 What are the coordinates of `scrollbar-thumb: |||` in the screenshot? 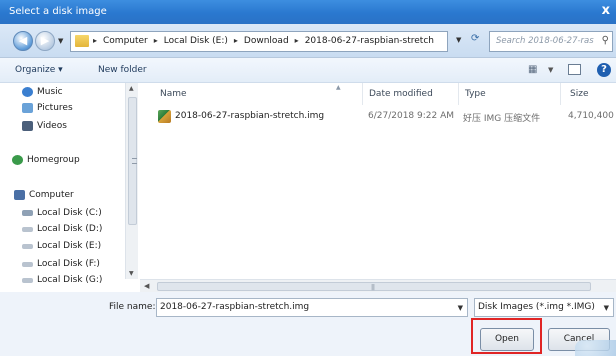 It's located at (374, 286).